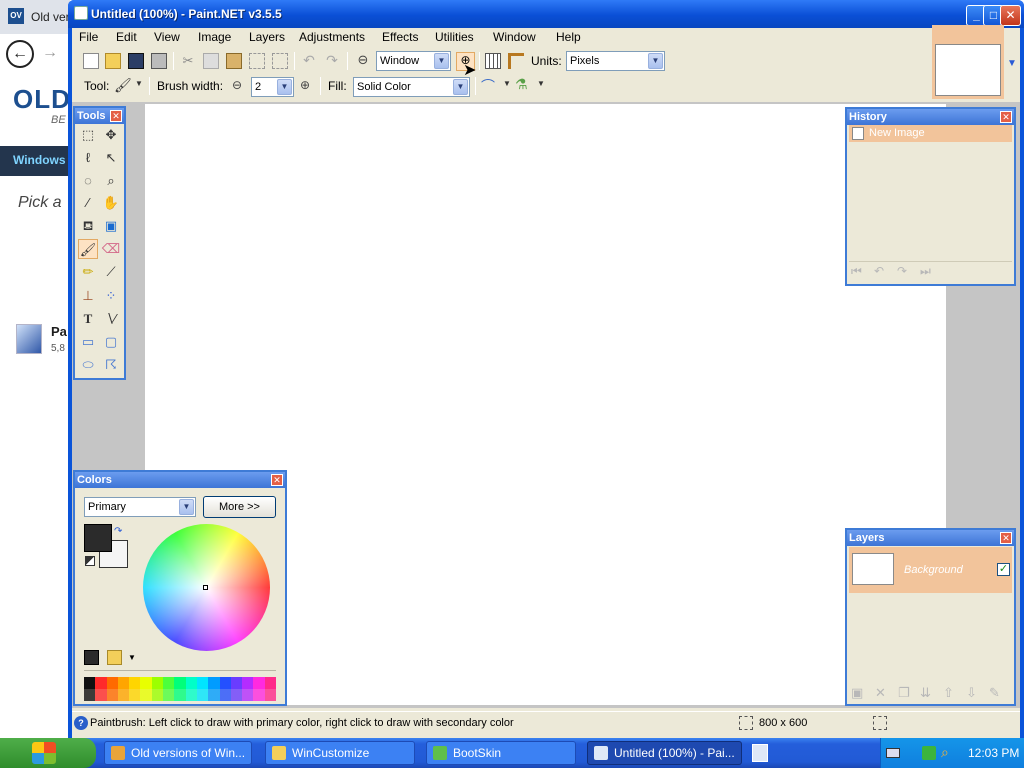 The width and height of the screenshot is (1024, 768). Describe the element at coordinates (968, 70) in the screenshot. I see `image-thumbnail` at that location.